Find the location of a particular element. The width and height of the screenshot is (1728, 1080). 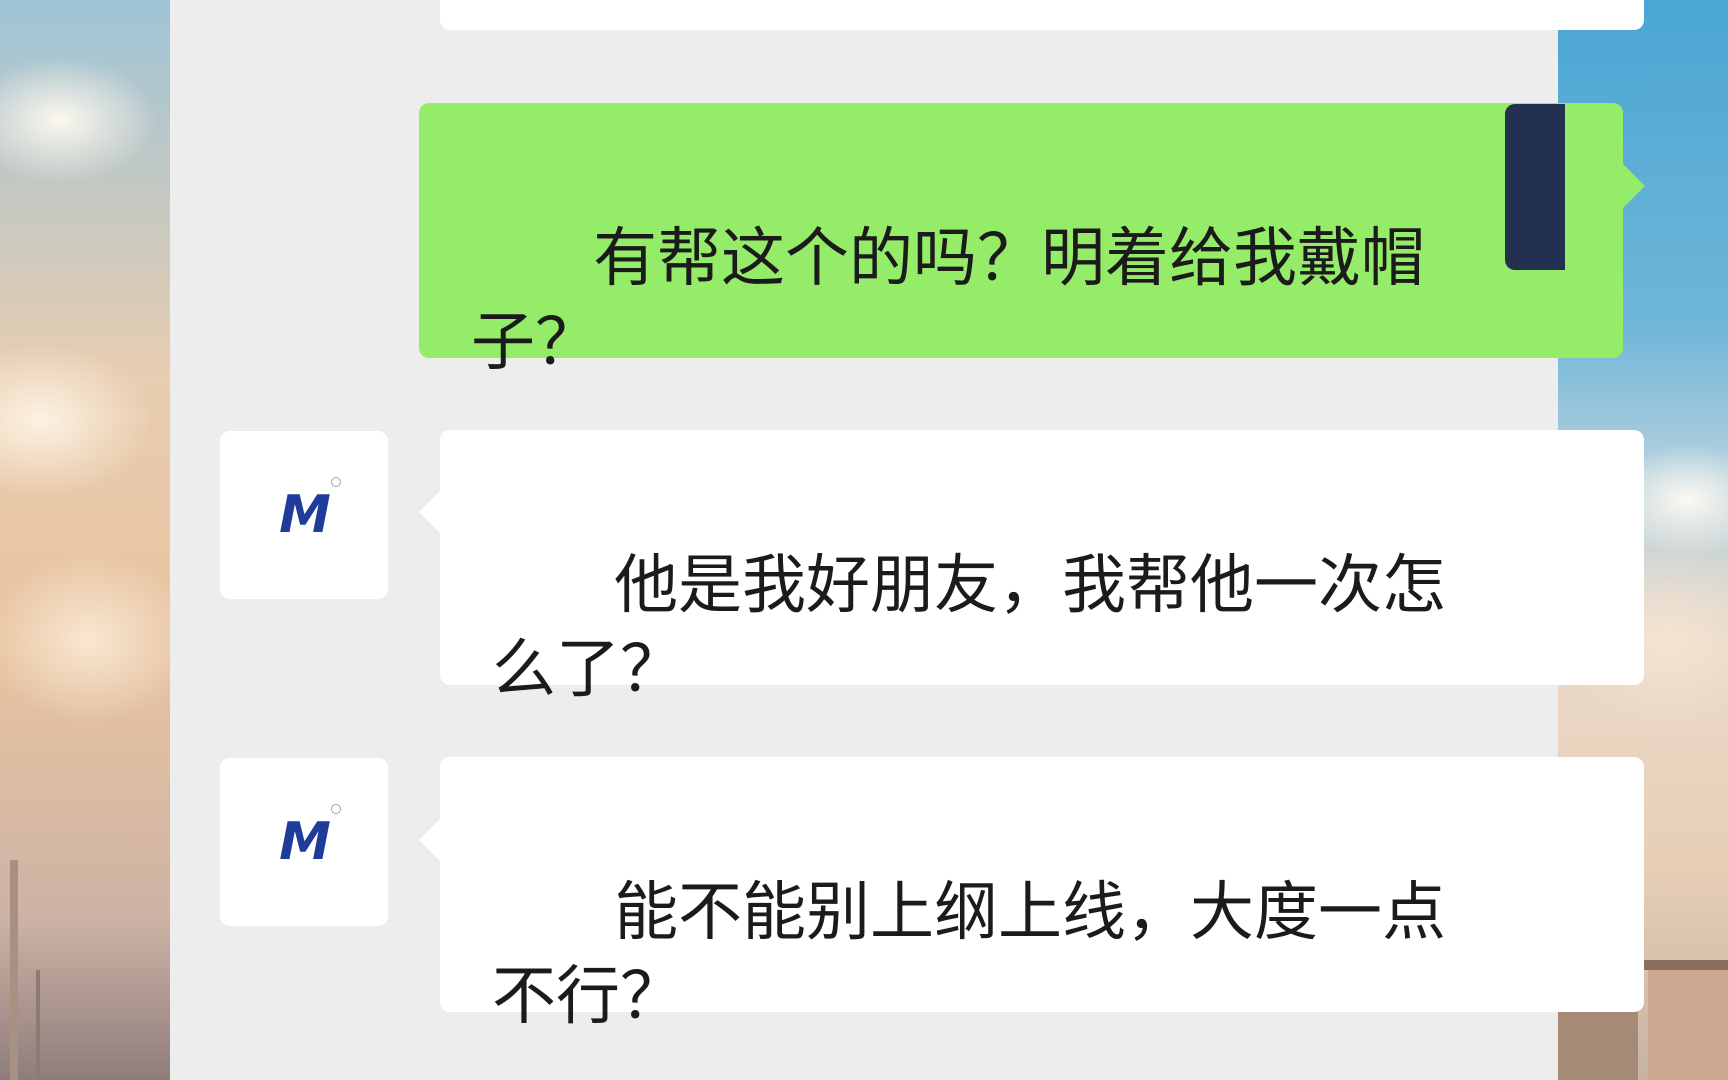

building-small is located at coordinates (1684, 1020).